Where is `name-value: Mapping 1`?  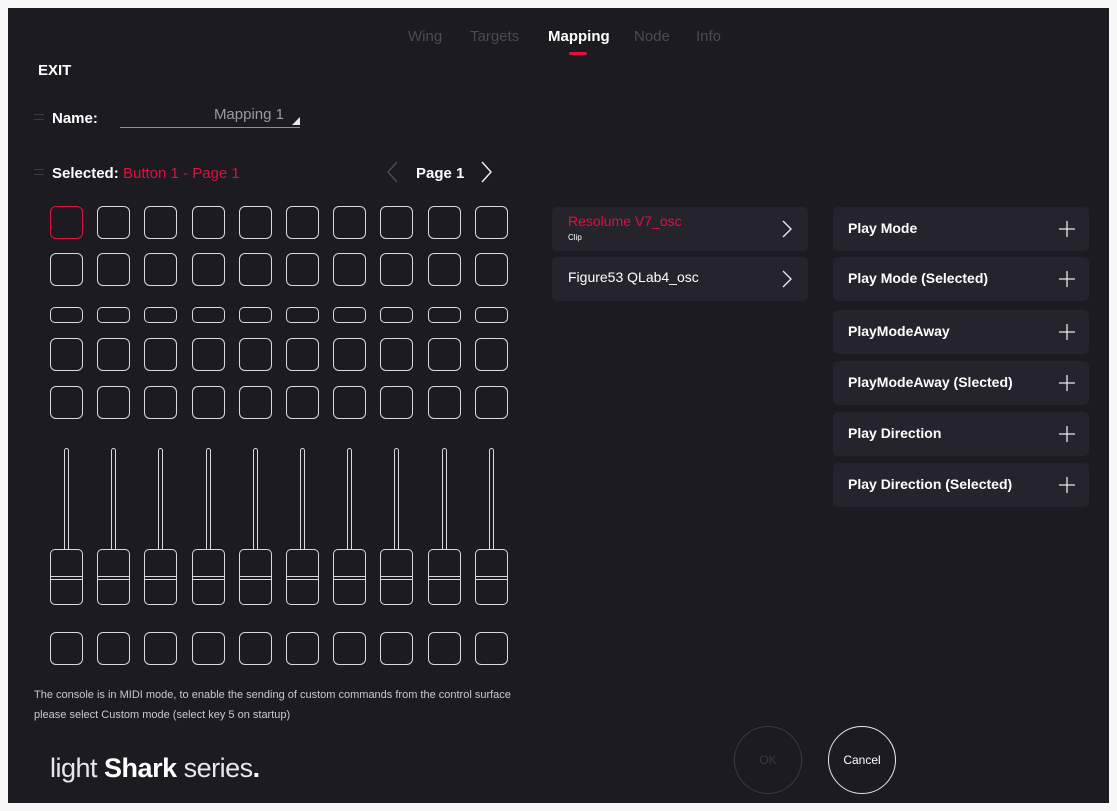 name-value: Mapping 1 is located at coordinates (248, 114).